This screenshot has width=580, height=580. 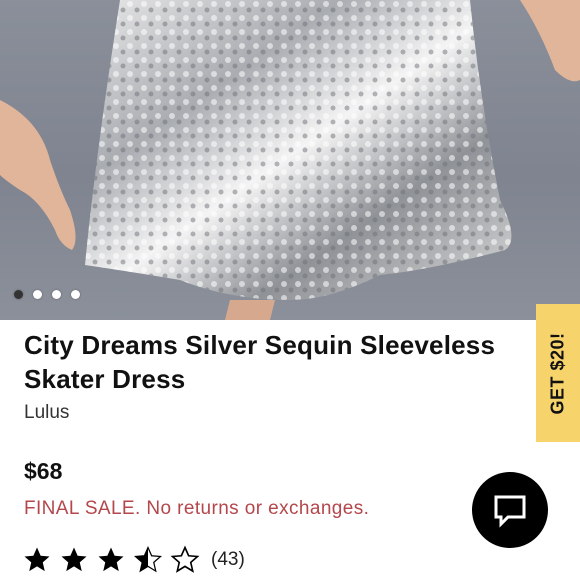 What do you see at coordinates (228, 560) in the screenshot?
I see `review-count: (43)` at bounding box center [228, 560].